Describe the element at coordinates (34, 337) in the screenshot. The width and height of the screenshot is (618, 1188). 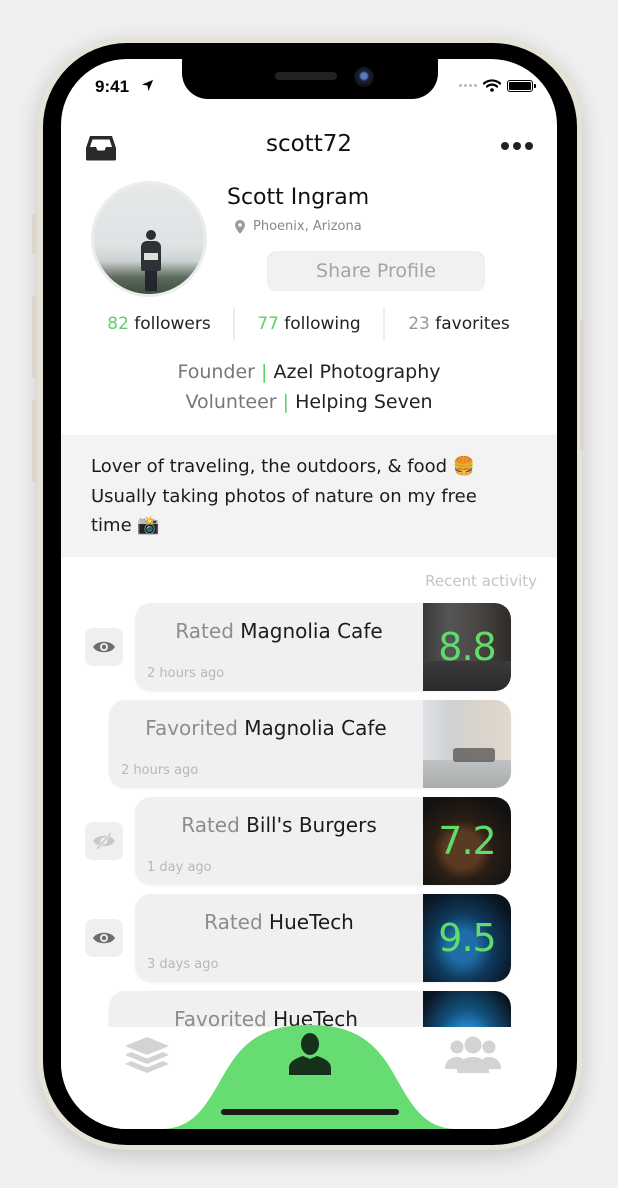
I see `side-button-volume-up` at that location.